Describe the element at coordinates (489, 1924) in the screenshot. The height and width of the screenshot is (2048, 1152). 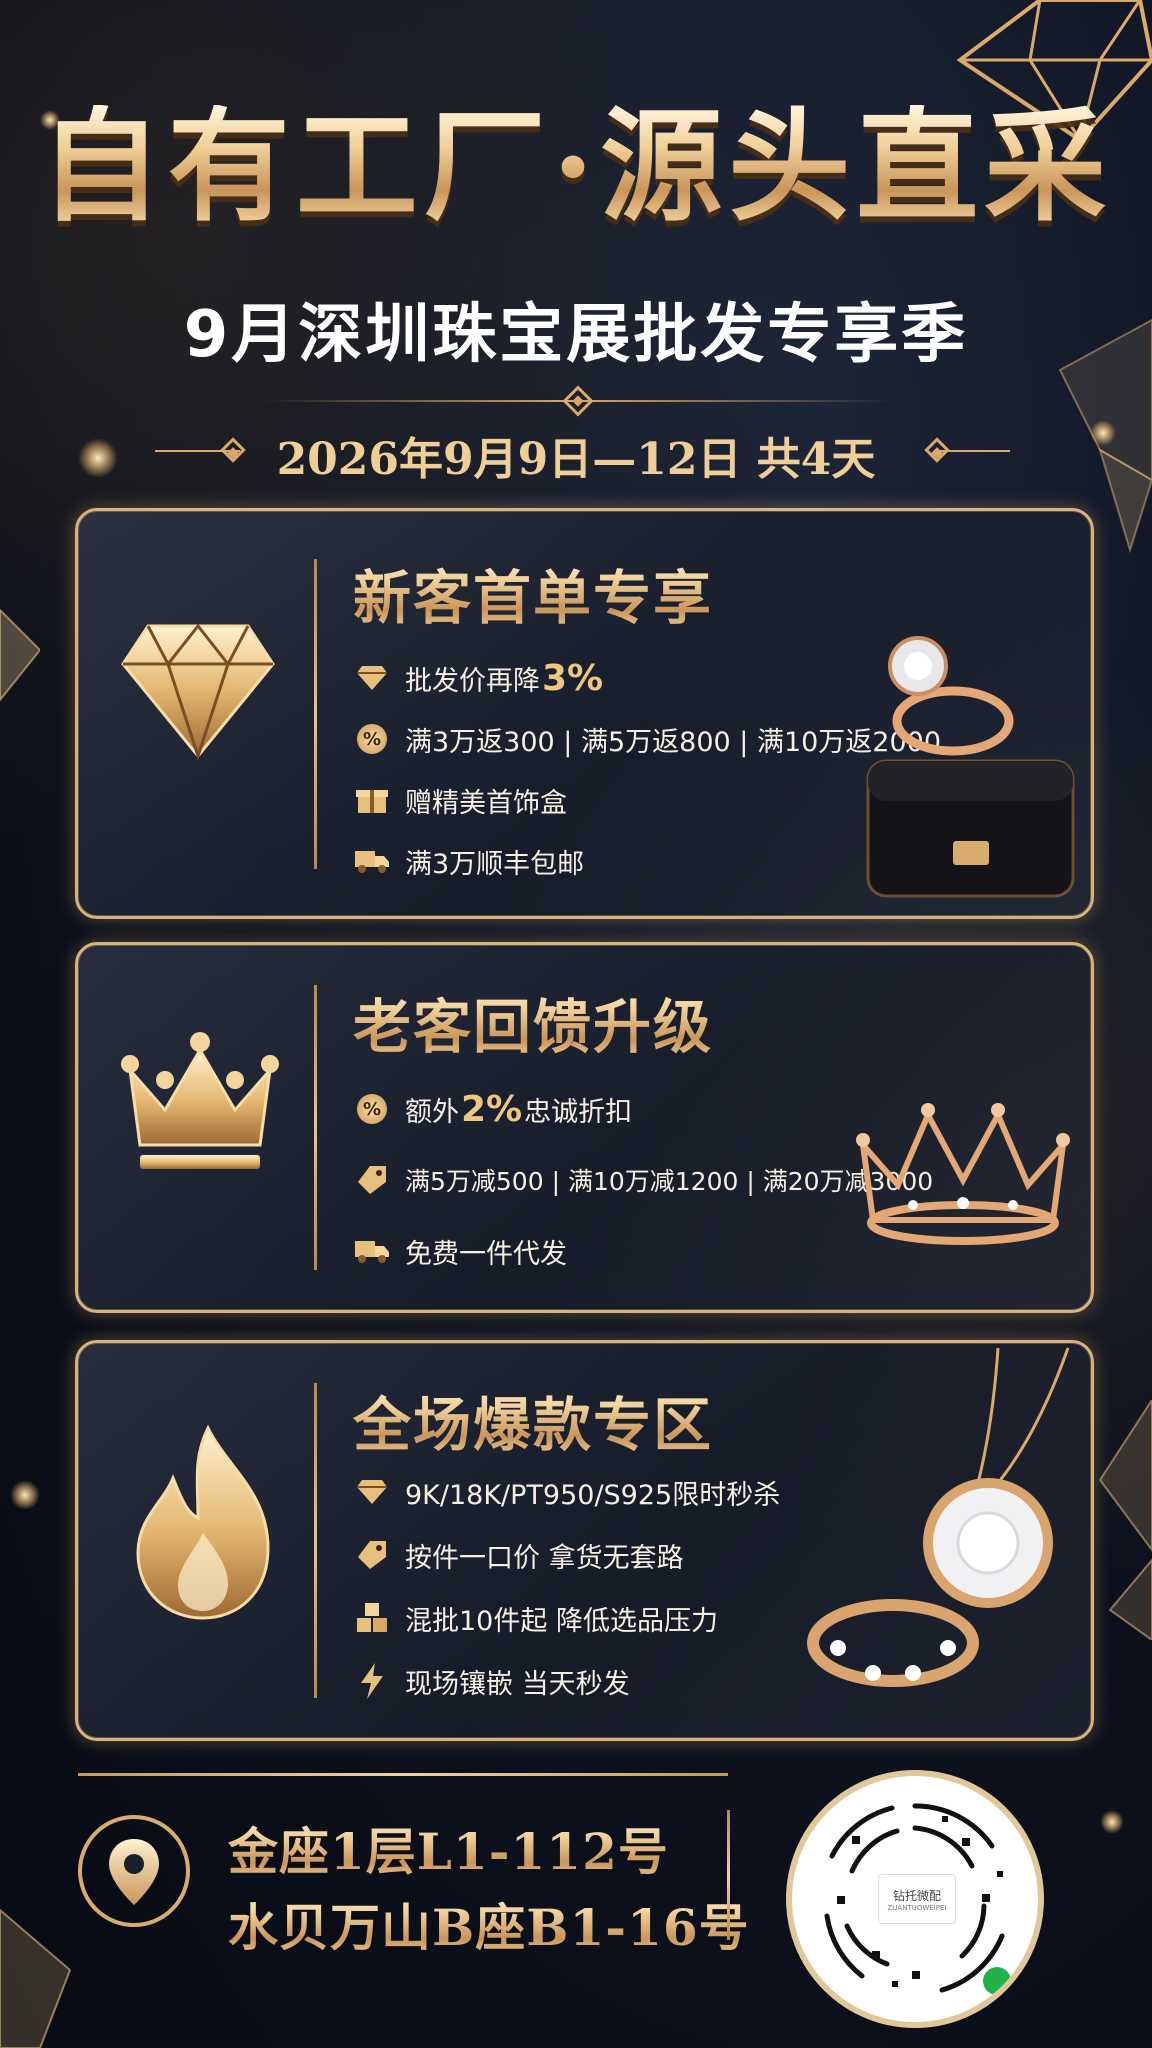
I see `address-line-2: 水贝万山B座B1-16号` at that location.